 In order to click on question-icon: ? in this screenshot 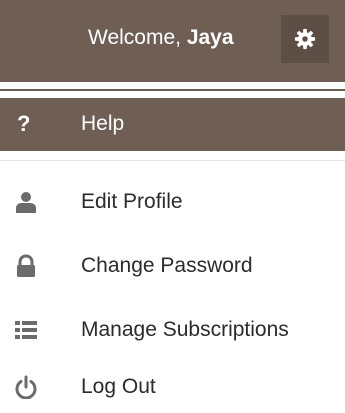, I will do `click(24, 123)`.